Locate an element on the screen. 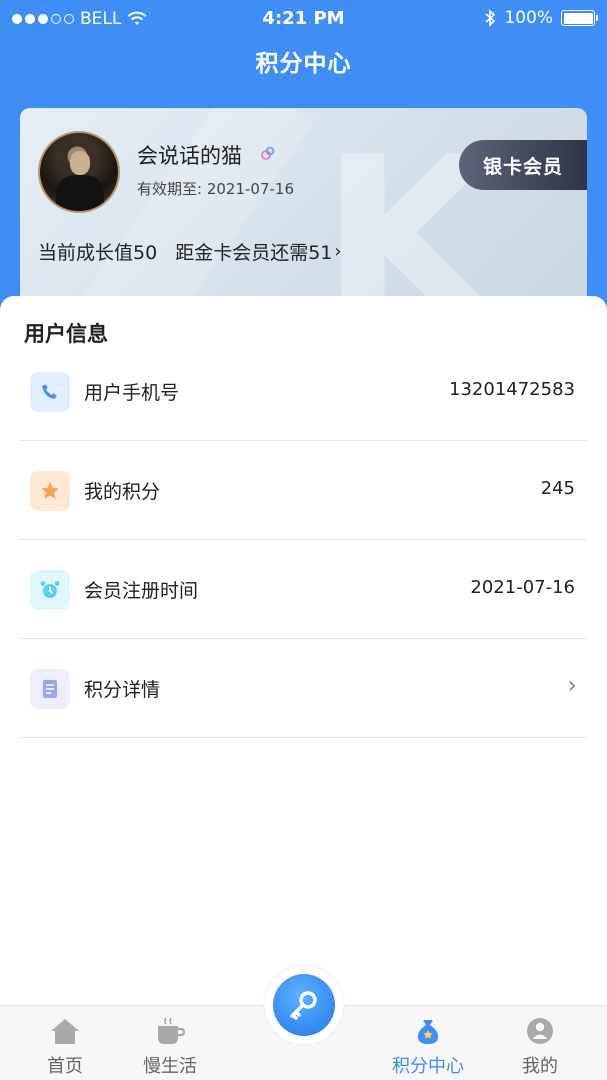  status-bar: BELL 4:21 PM 100% is located at coordinates (303, 20).